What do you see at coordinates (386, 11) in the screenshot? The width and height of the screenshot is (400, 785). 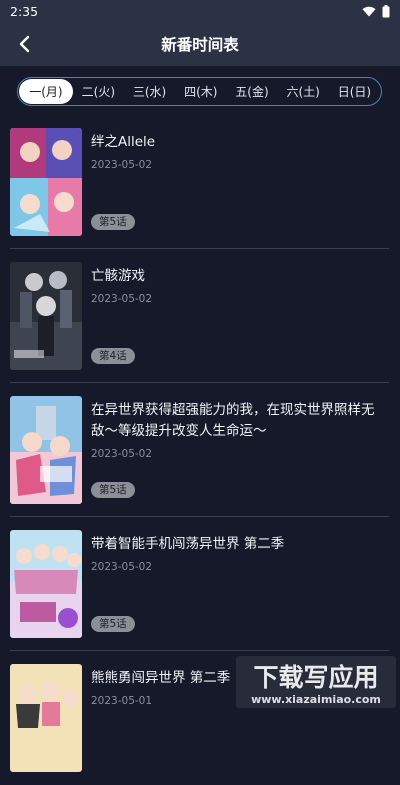 I see `battery-icon` at bounding box center [386, 11].